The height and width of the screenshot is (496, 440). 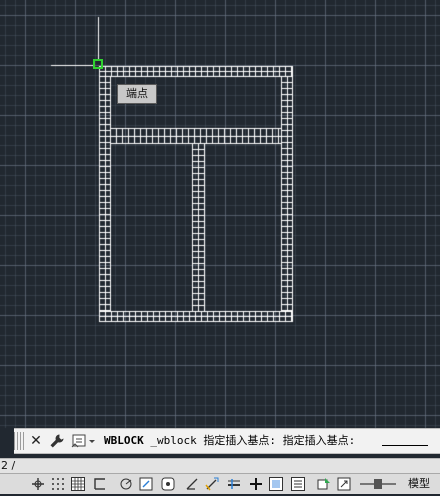 I want to click on command-prompt-text: _wblock 指定插入基点: 指定插入基点:, so click(x=249, y=440).